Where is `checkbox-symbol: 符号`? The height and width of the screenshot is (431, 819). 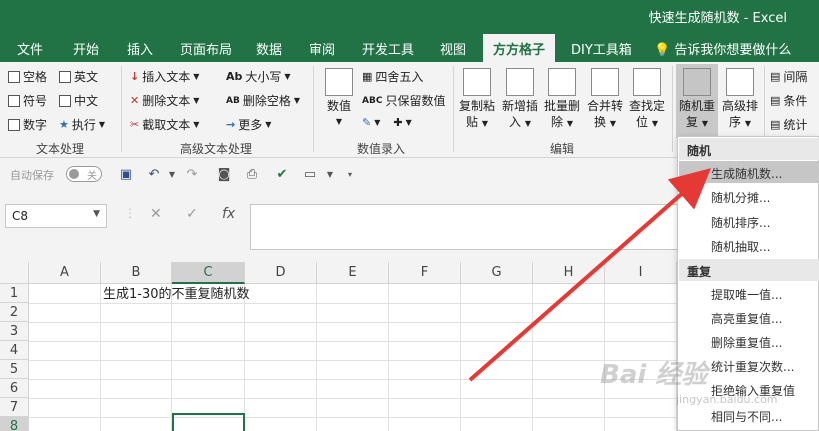 checkbox-symbol: 符号 is located at coordinates (27, 100).